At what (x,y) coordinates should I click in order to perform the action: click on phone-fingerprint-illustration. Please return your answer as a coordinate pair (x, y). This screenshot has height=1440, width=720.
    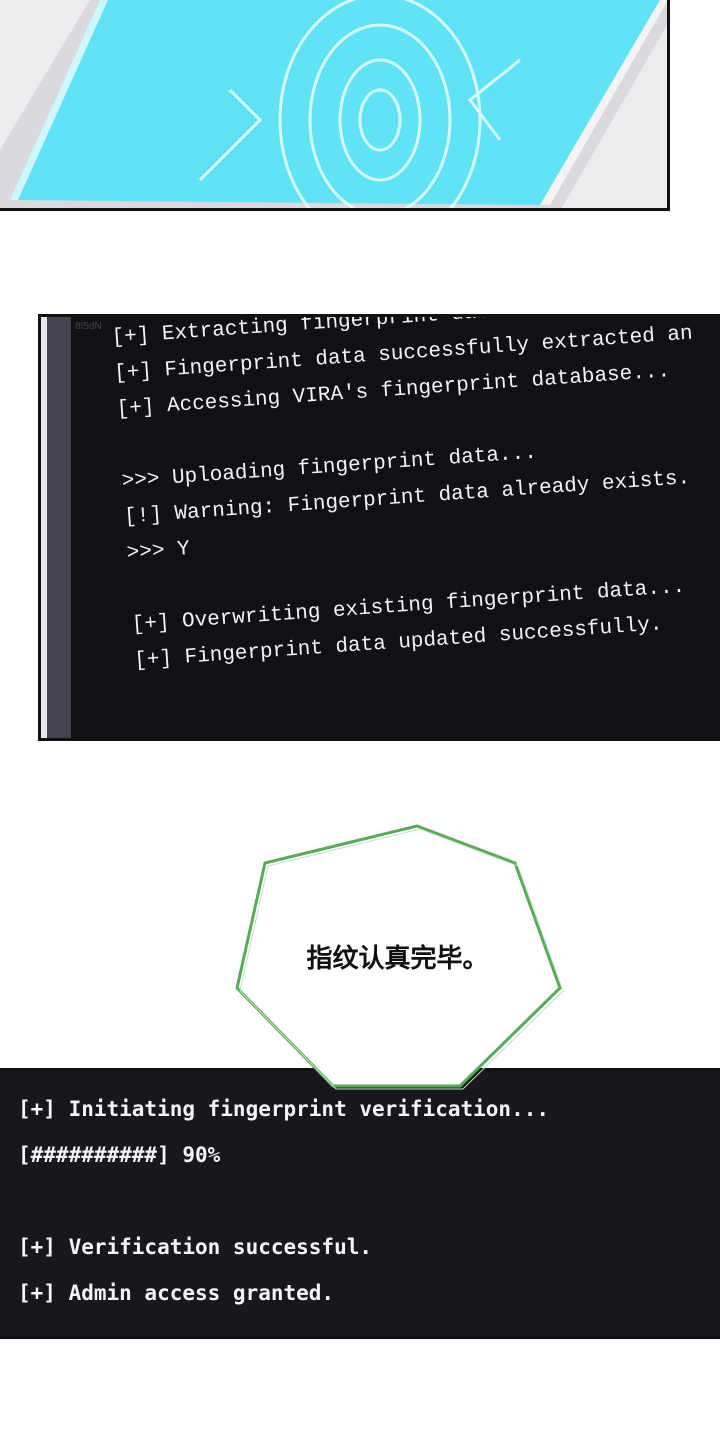
    Looking at the image, I should click on (333, 104).